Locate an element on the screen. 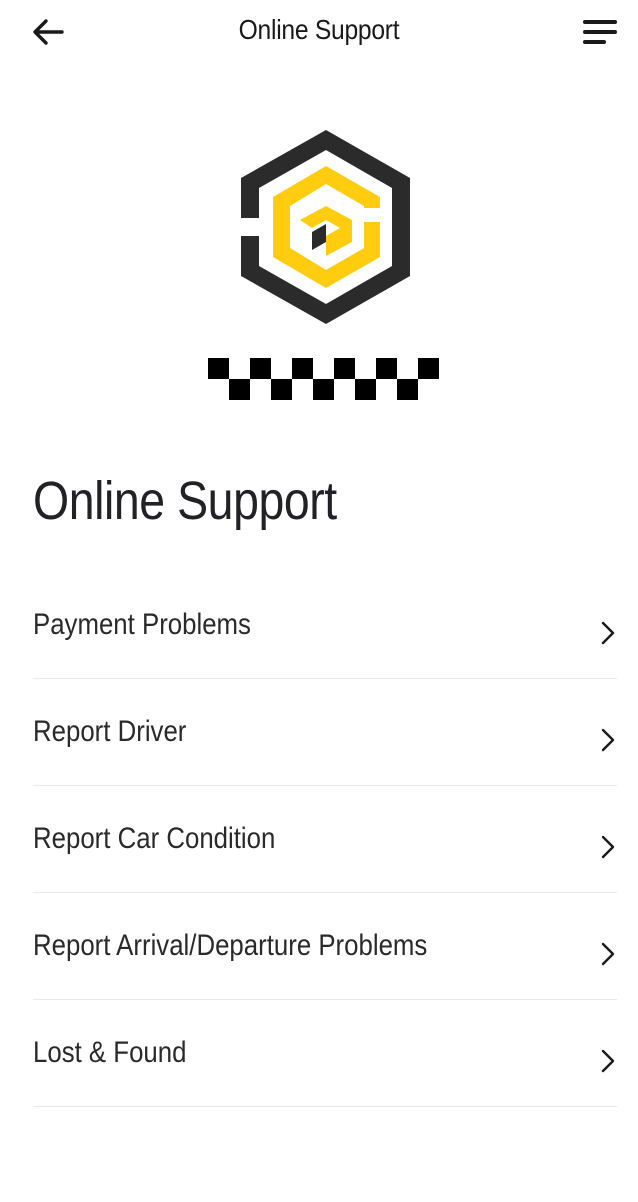  menu-item-report-arrival-departure: Report Arrival/Departure Problems is located at coordinates (325, 946).